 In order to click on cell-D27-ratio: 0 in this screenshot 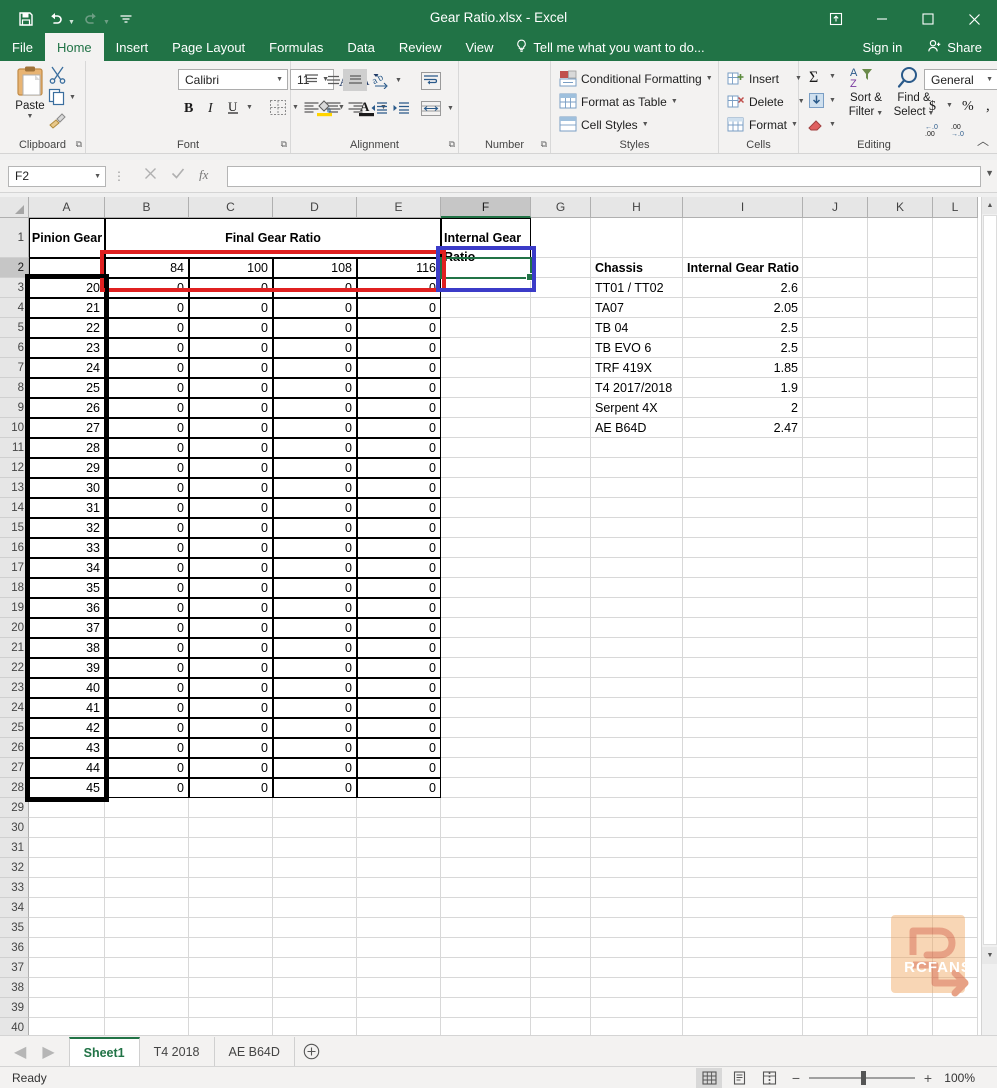, I will do `click(315, 768)`.